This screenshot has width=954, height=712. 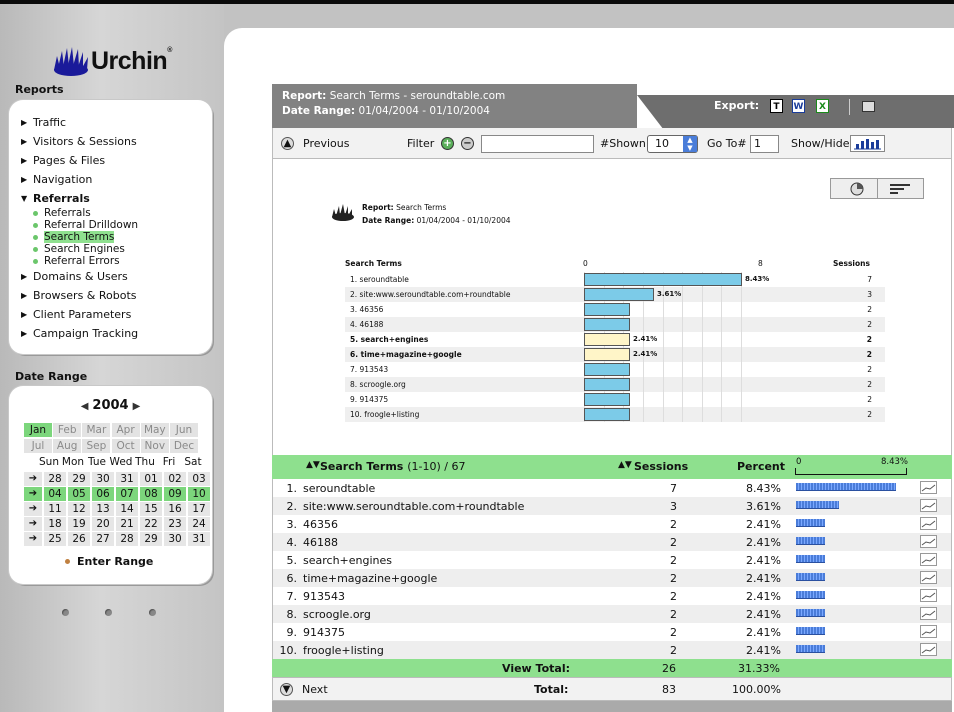 I want to click on month-sep: Sep, so click(x=96, y=446).